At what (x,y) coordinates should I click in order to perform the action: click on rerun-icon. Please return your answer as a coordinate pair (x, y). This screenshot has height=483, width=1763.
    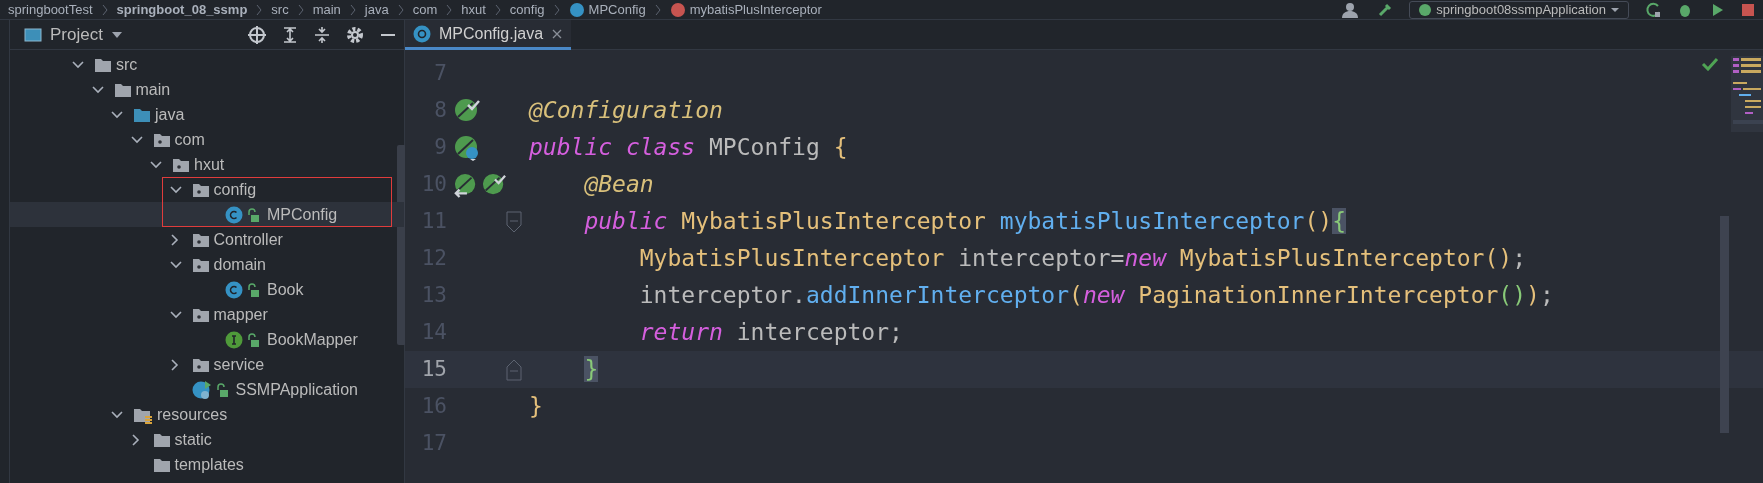
    Looking at the image, I should click on (1653, 9).